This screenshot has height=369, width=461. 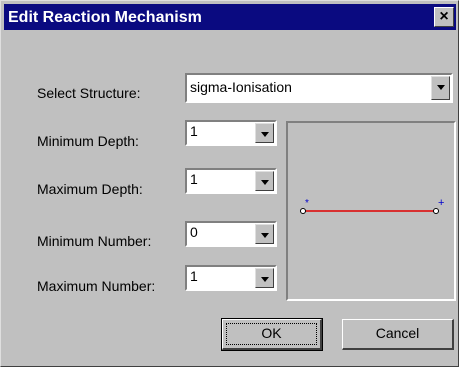 I want to click on dialog-title: Edit Reaction Mechanism, so click(x=105, y=17).